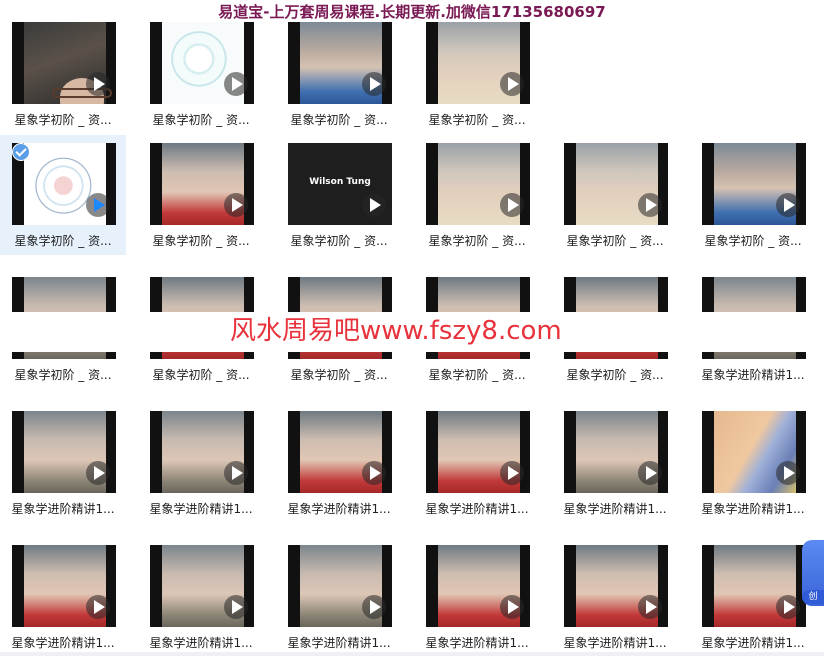 This screenshot has width=824, height=657. Describe the element at coordinates (21, 152) in the screenshot. I see `selected-check-icon` at that location.